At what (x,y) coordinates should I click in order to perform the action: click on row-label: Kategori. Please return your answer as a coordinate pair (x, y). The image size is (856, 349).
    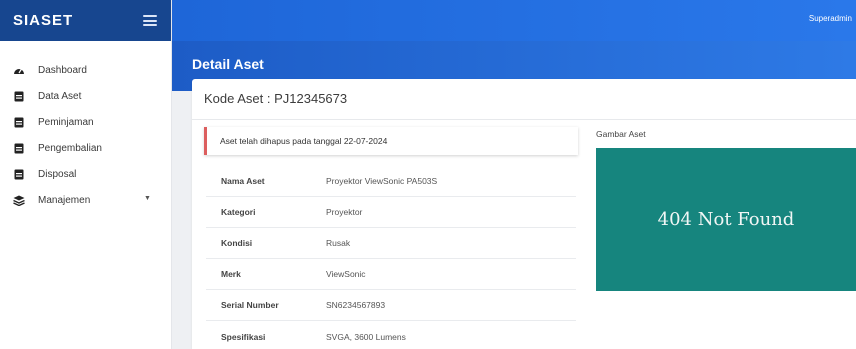
    Looking at the image, I should click on (238, 212).